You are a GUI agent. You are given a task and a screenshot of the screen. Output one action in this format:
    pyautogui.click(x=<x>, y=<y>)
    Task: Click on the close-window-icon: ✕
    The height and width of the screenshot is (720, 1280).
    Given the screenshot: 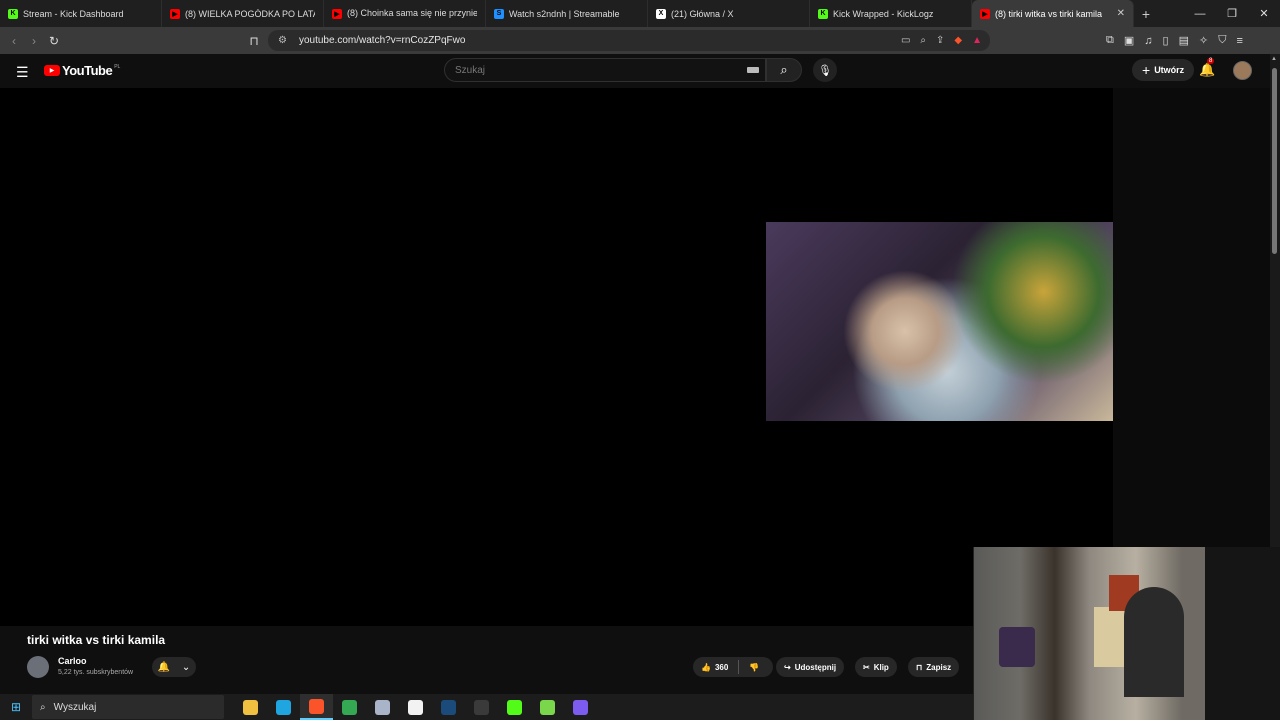 What is the action you would take?
    pyautogui.click(x=1264, y=13)
    